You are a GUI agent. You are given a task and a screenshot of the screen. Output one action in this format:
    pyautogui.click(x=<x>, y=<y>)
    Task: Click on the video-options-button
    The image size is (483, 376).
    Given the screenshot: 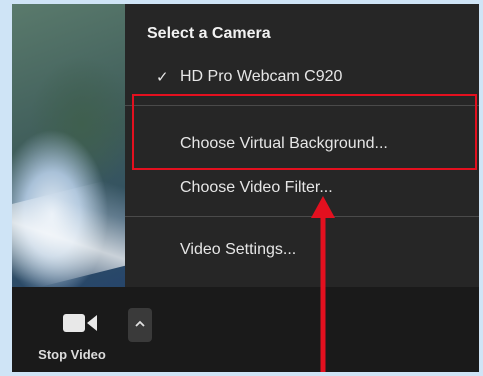 What is the action you would take?
    pyautogui.click(x=140, y=325)
    